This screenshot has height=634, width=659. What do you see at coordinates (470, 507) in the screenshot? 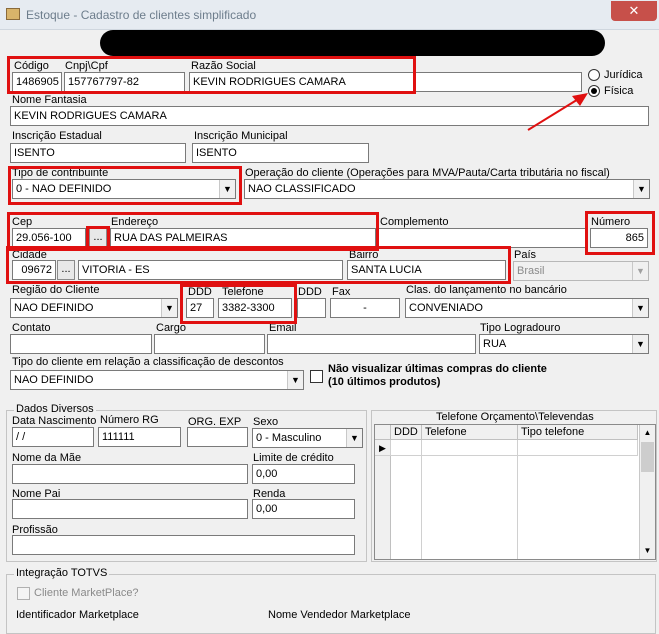
I see `grid-column-line` at bounding box center [470, 507].